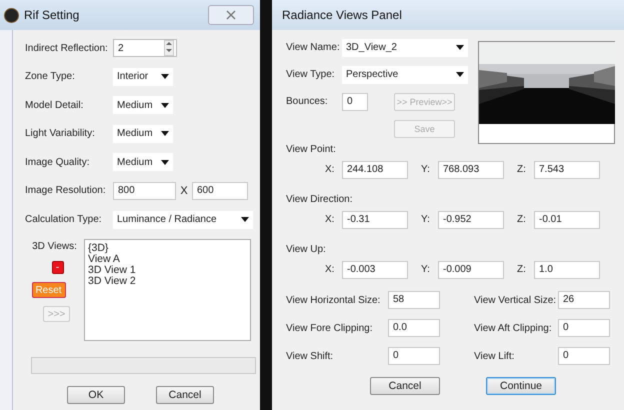 The width and height of the screenshot is (624, 410). I want to click on input-field: 0.0, so click(414, 328).